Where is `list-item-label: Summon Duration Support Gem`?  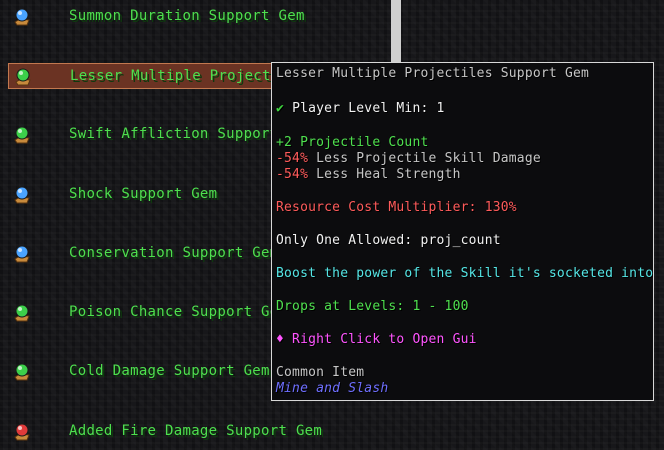 list-item-label: Summon Duration Support Gem is located at coordinates (187, 16).